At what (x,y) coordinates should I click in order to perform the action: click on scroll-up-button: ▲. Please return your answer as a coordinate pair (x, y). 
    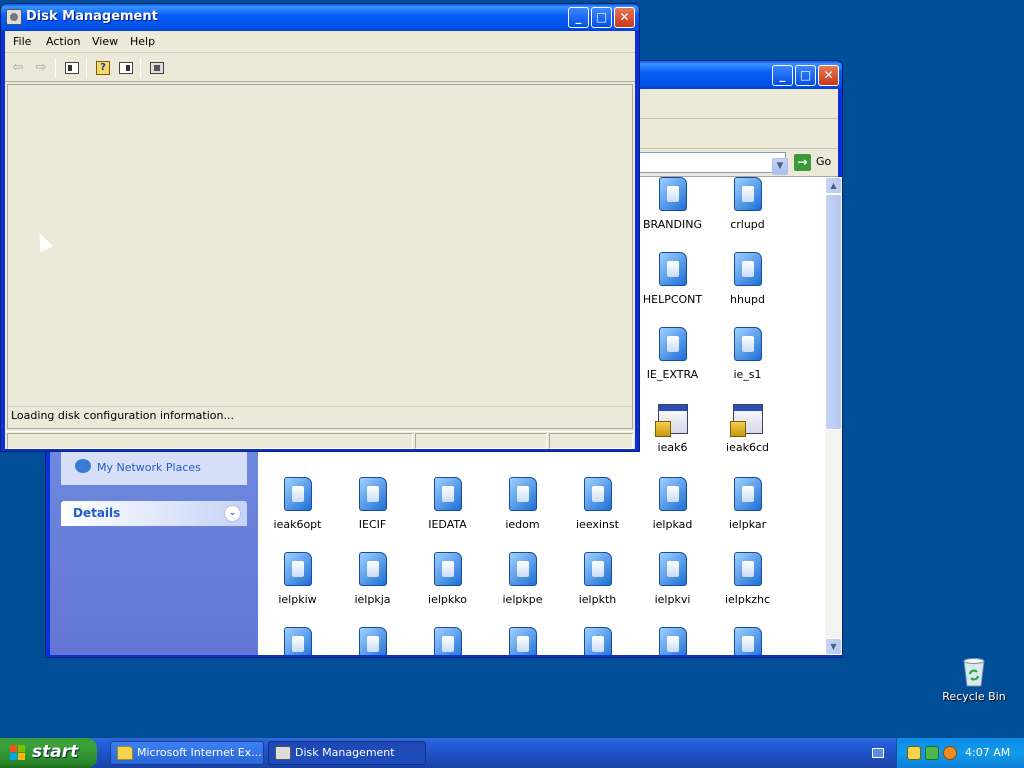
    Looking at the image, I should click on (833, 185).